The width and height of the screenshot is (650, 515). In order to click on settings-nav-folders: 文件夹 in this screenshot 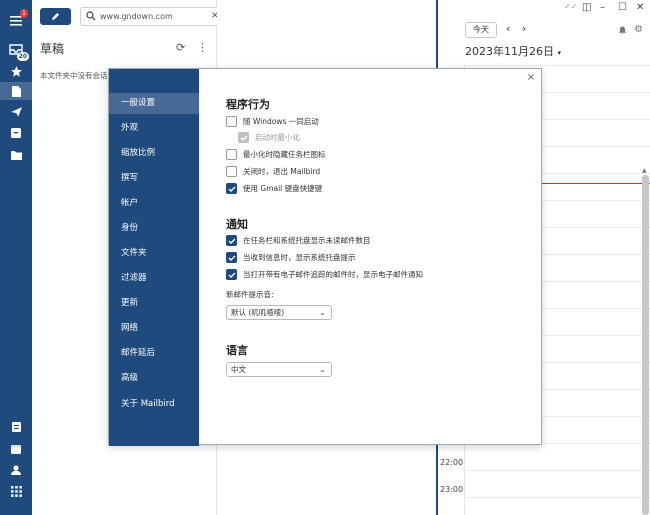, I will do `click(154, 253)`.